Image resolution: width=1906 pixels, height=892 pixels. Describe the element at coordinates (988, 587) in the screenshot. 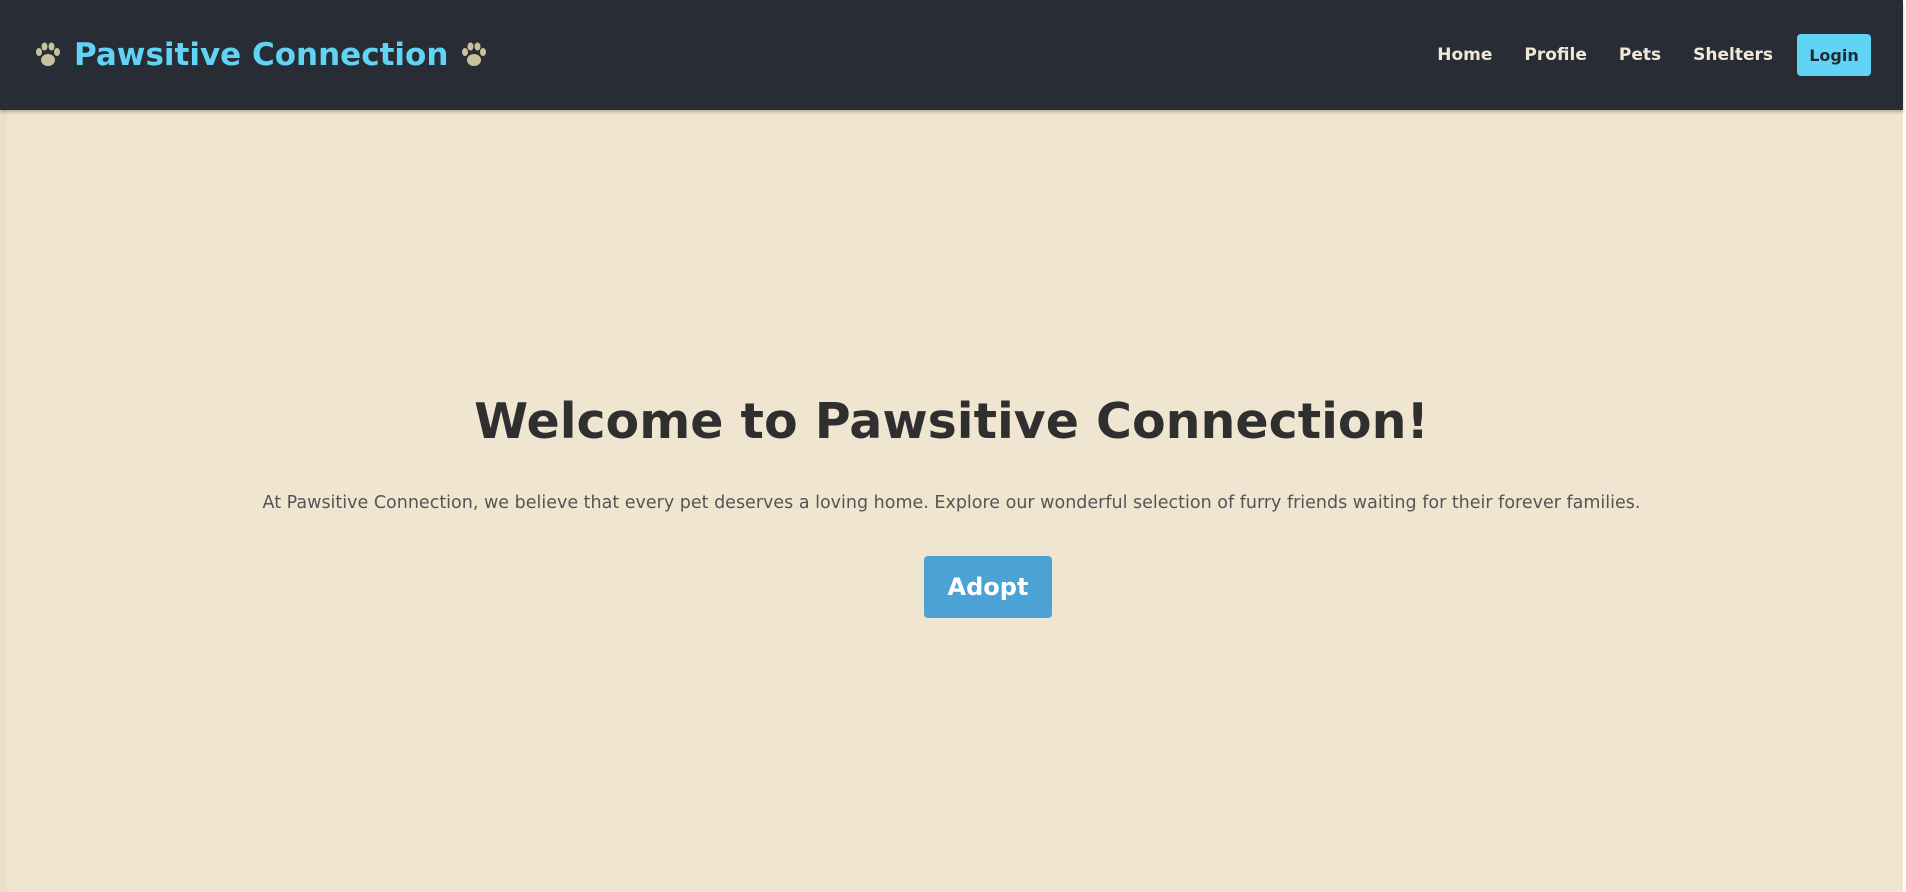

I see `adopt-button: Adopt` at that location.